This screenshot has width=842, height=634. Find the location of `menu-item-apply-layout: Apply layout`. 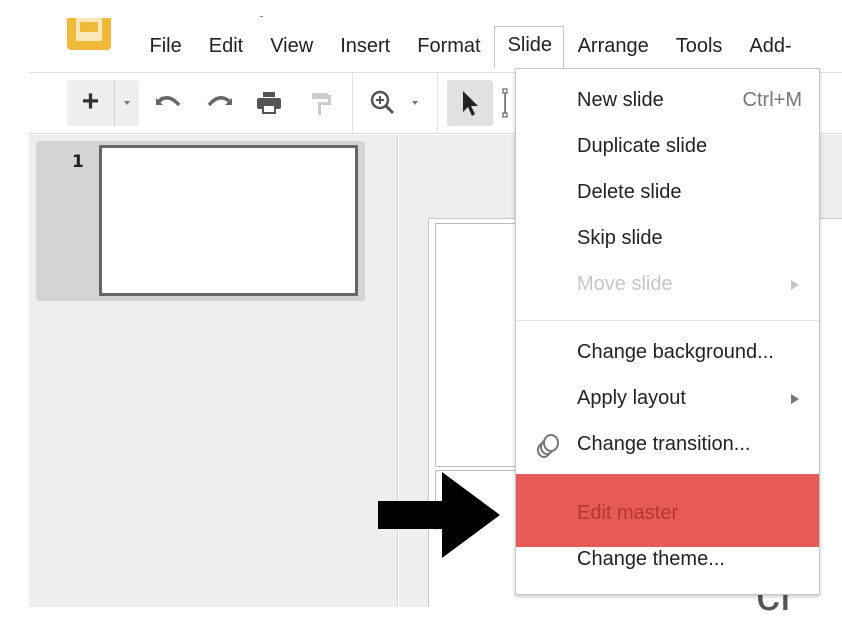

menu-item-apply-layout: Apply layout is located at coordinates (667, 400).